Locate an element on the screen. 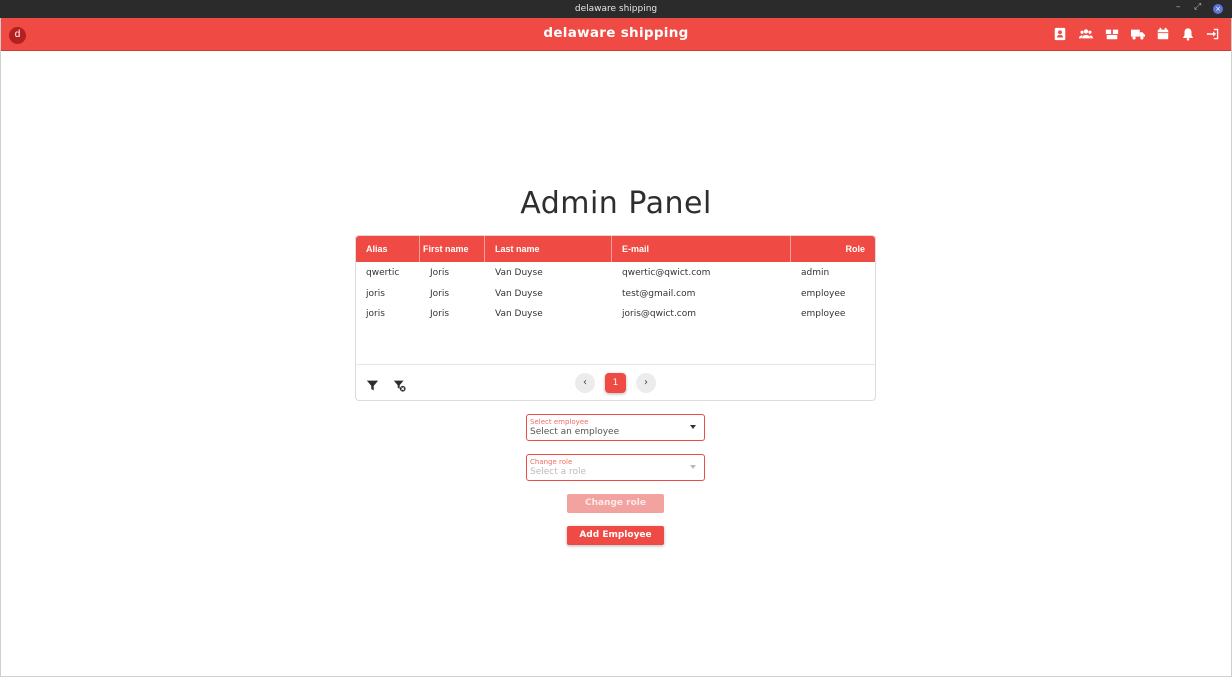 The width and height of the screenshot is (1232, 677). table-footer: ‹ 1 › is located at coordinates (615, 382).